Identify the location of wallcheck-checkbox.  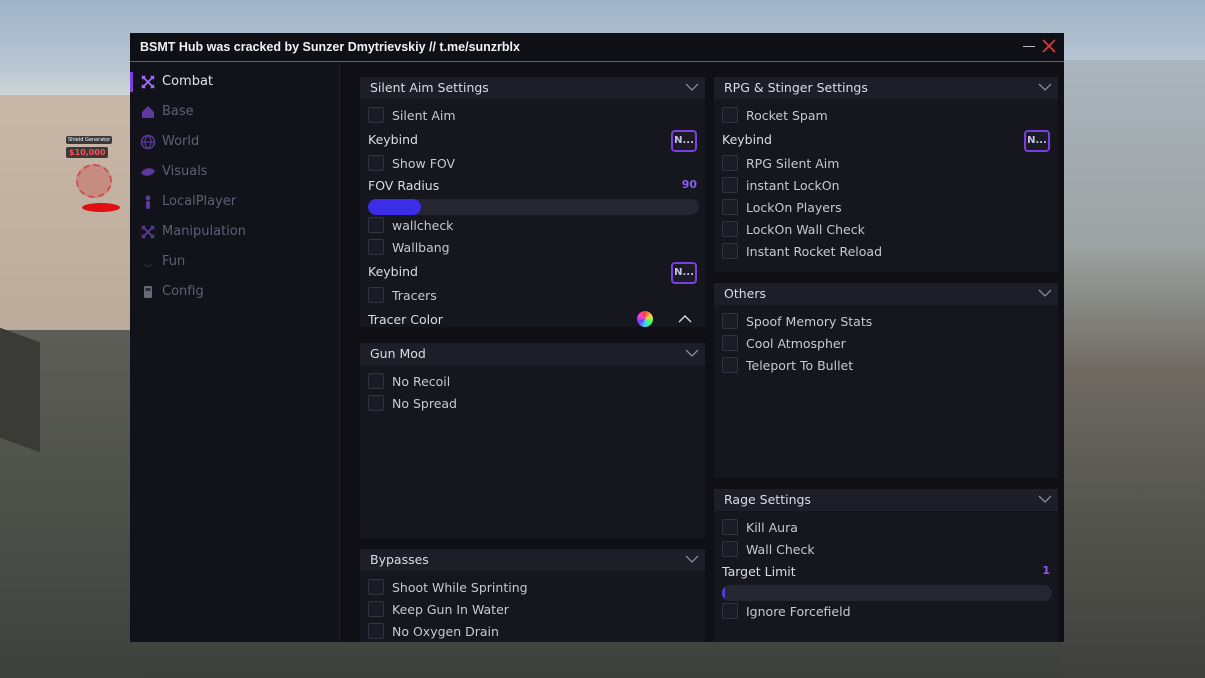
(376, 225).